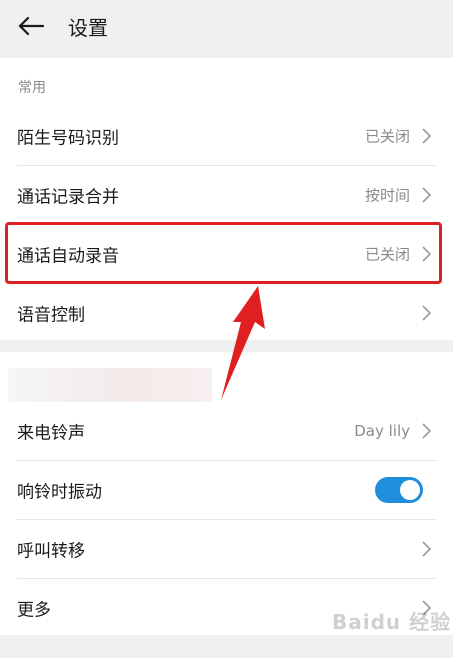 This screenshot has width=453, height=658. I want to click on row-value: Day lily, so click(382, 431).